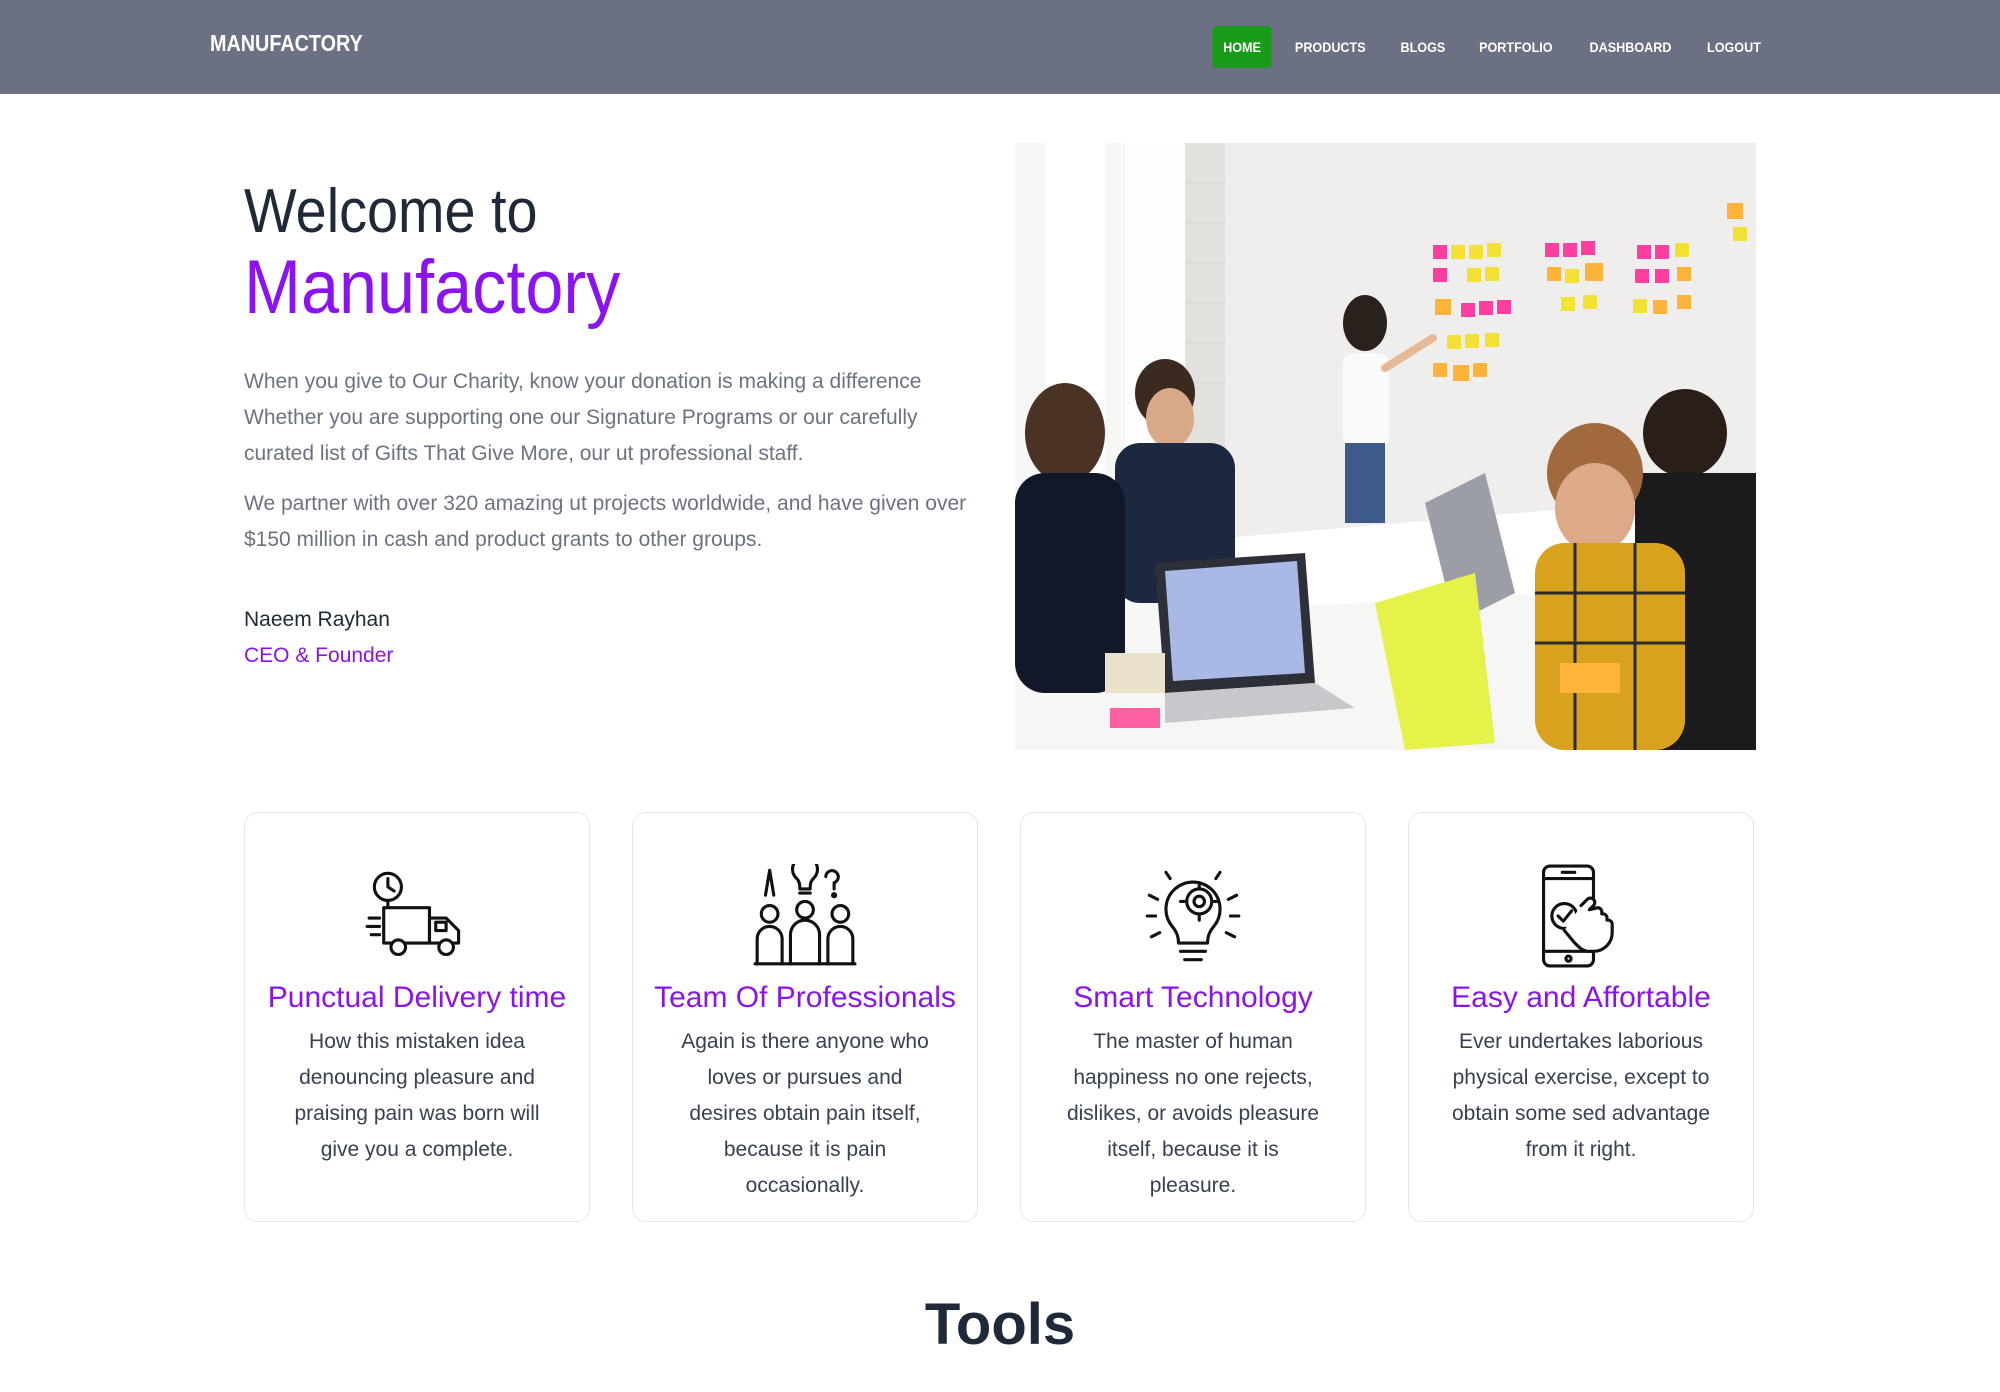 This screenshot has height=1392, width=2000. I want to click on delivery-truck-icon, so click(413, 914).